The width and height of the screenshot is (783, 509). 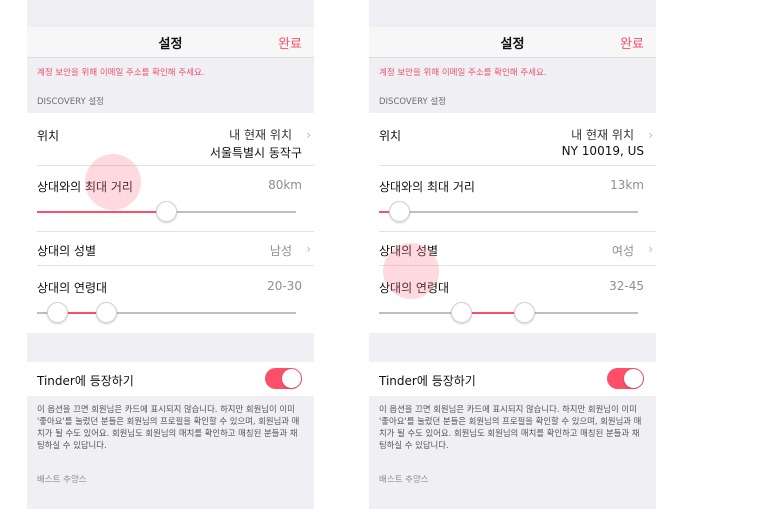 I want to click on gender-row: 상대의 성별 남성 ›, so click(x=170, y=248).